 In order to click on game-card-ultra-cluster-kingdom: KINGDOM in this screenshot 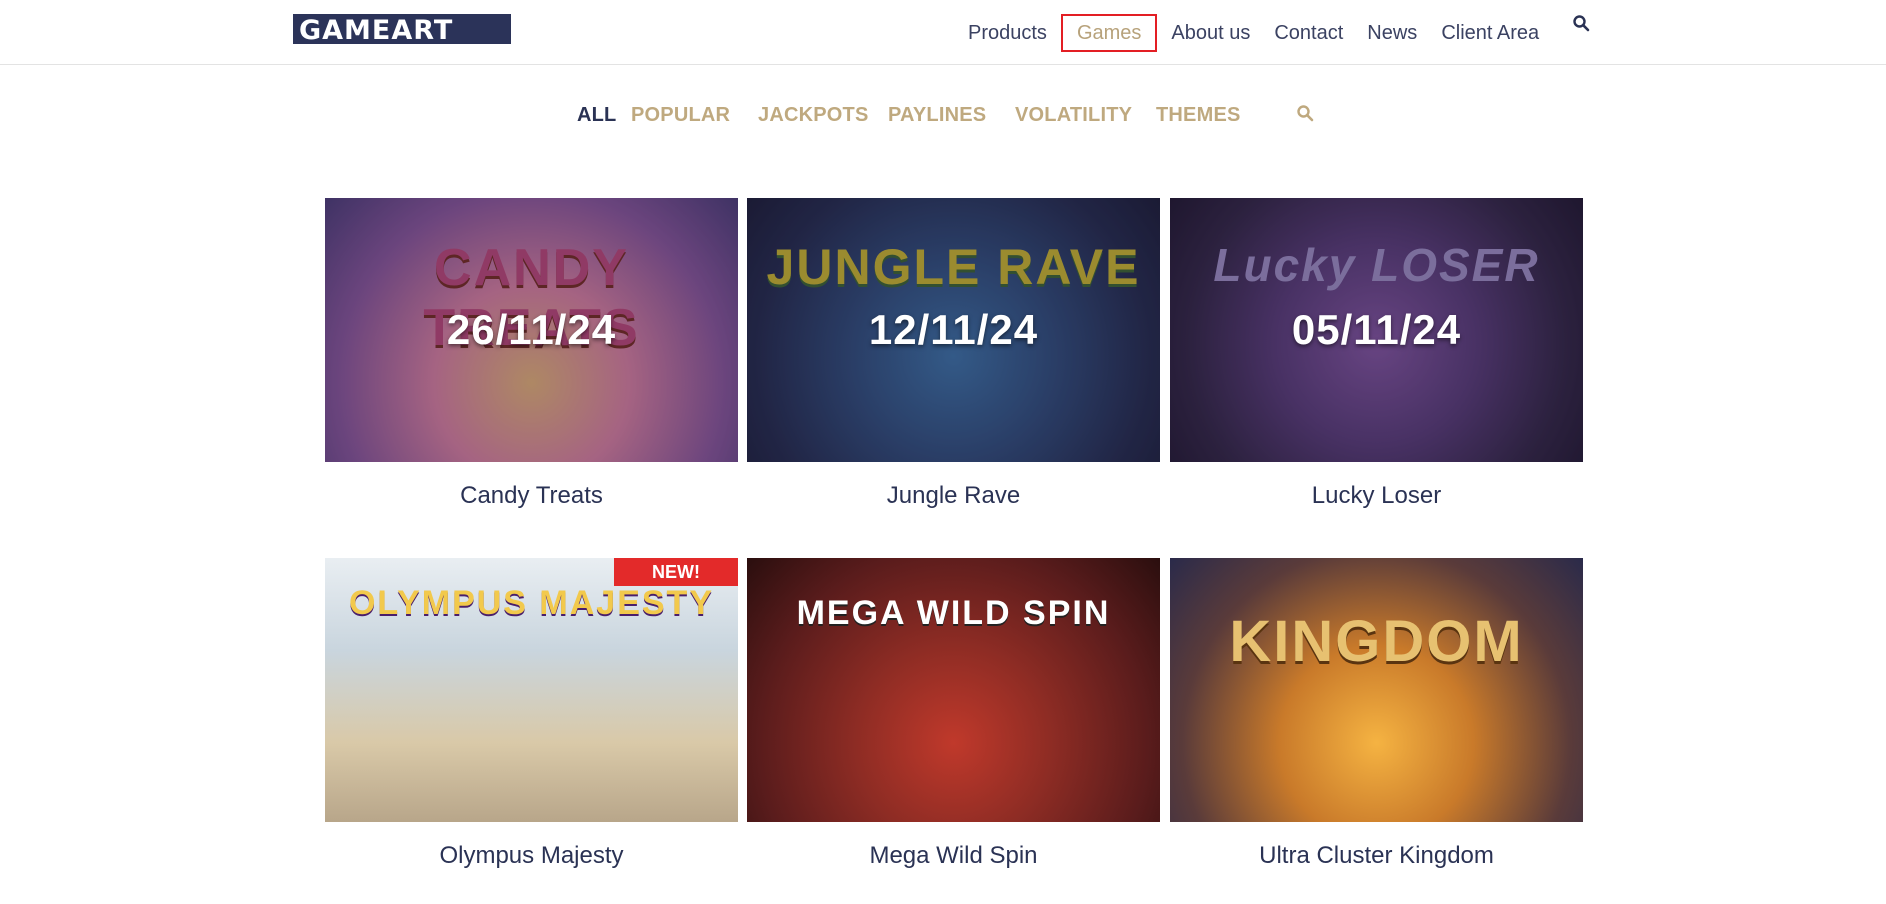, I will do `click(1376, 690)`.